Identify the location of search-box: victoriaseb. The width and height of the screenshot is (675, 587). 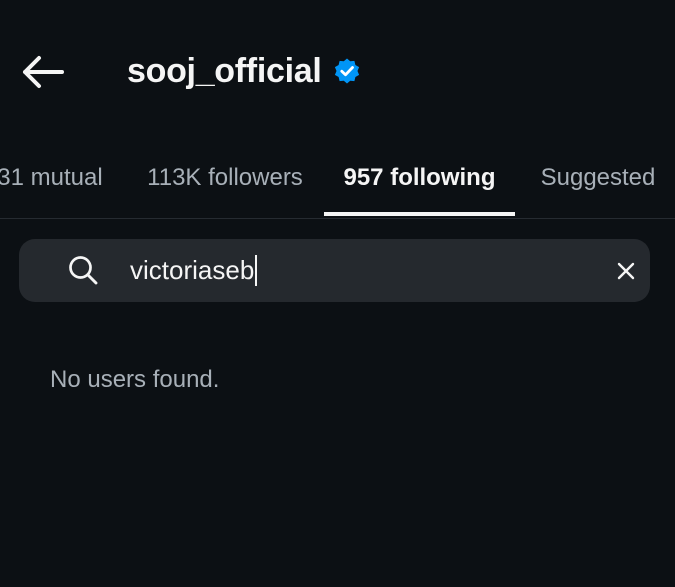
(334, 270).